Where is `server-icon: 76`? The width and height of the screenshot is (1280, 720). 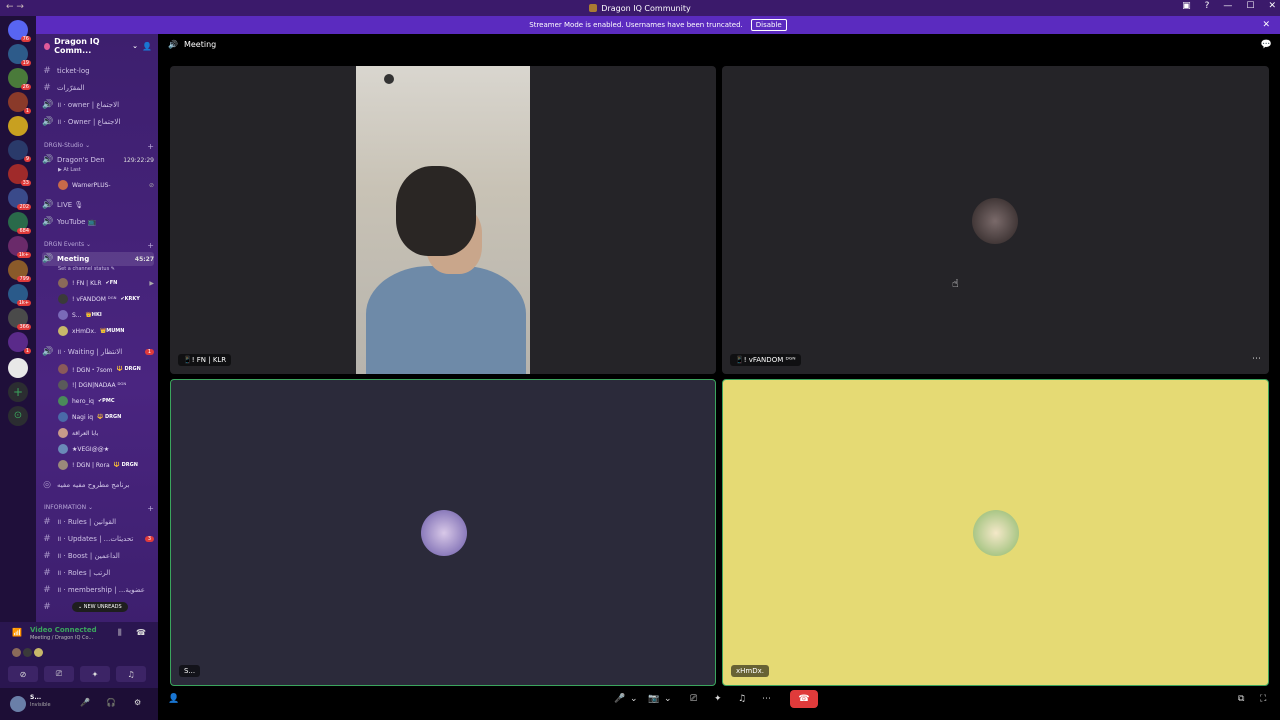 server-icon: 76 is located at coordinates (19, 31).